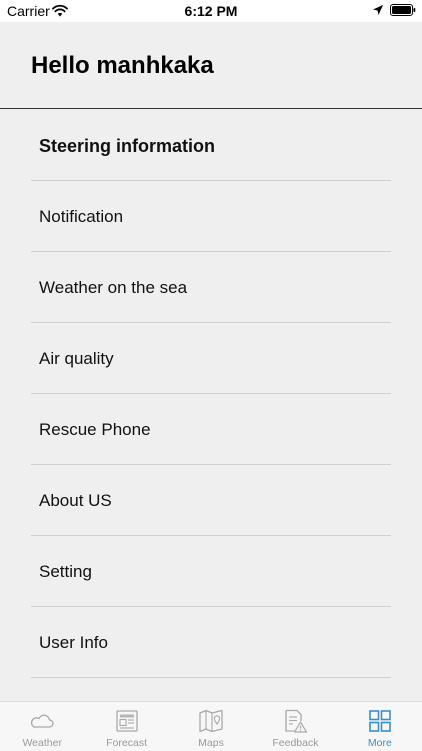  What do you see at coordinates (122, 65) in the screenshot?
I see `page-title: Hello manhkaka` at bounding box center [122, 65].